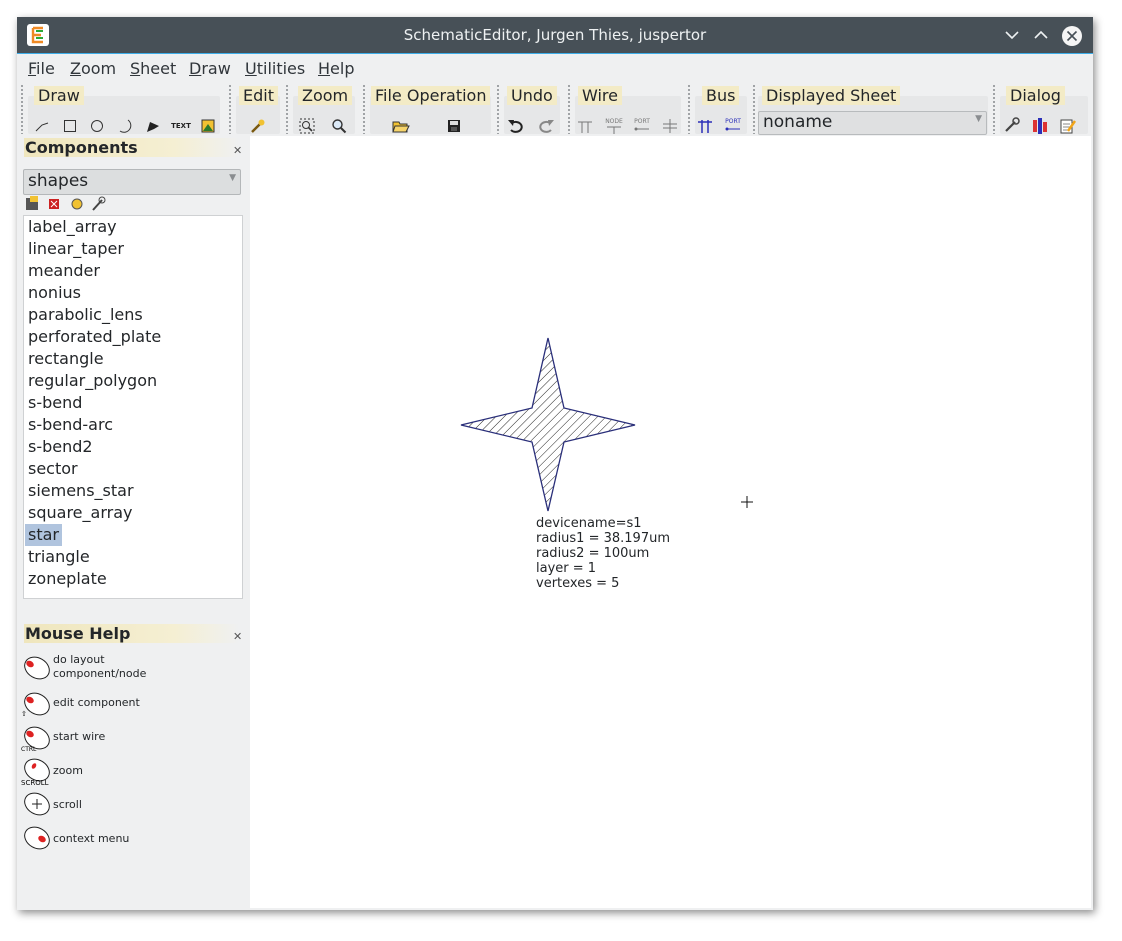 The width and height of the screenshot is (1122, 941). What do you see at coordinates (642, 126) in the screenshot?
I see `wire-port-icon: PORT` at bounding box center [642, 126].